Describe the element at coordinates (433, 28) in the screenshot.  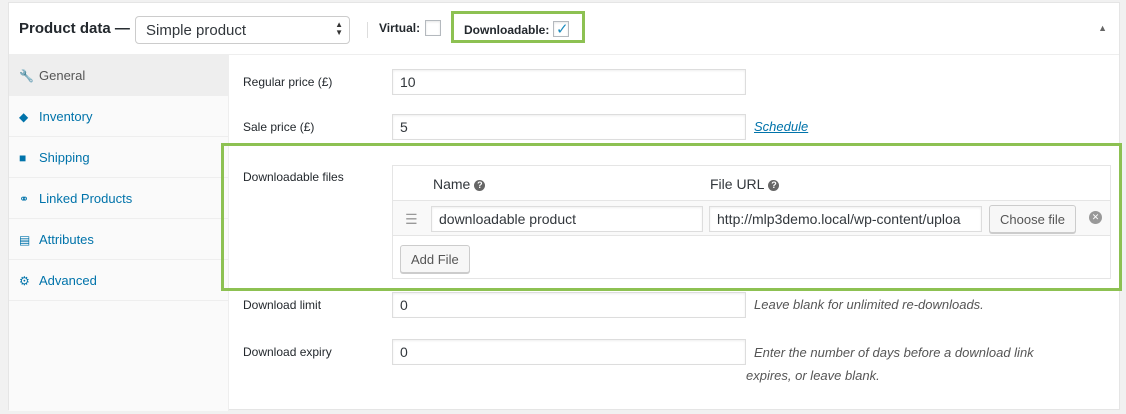
I see `virtual-checkbox` at that location.